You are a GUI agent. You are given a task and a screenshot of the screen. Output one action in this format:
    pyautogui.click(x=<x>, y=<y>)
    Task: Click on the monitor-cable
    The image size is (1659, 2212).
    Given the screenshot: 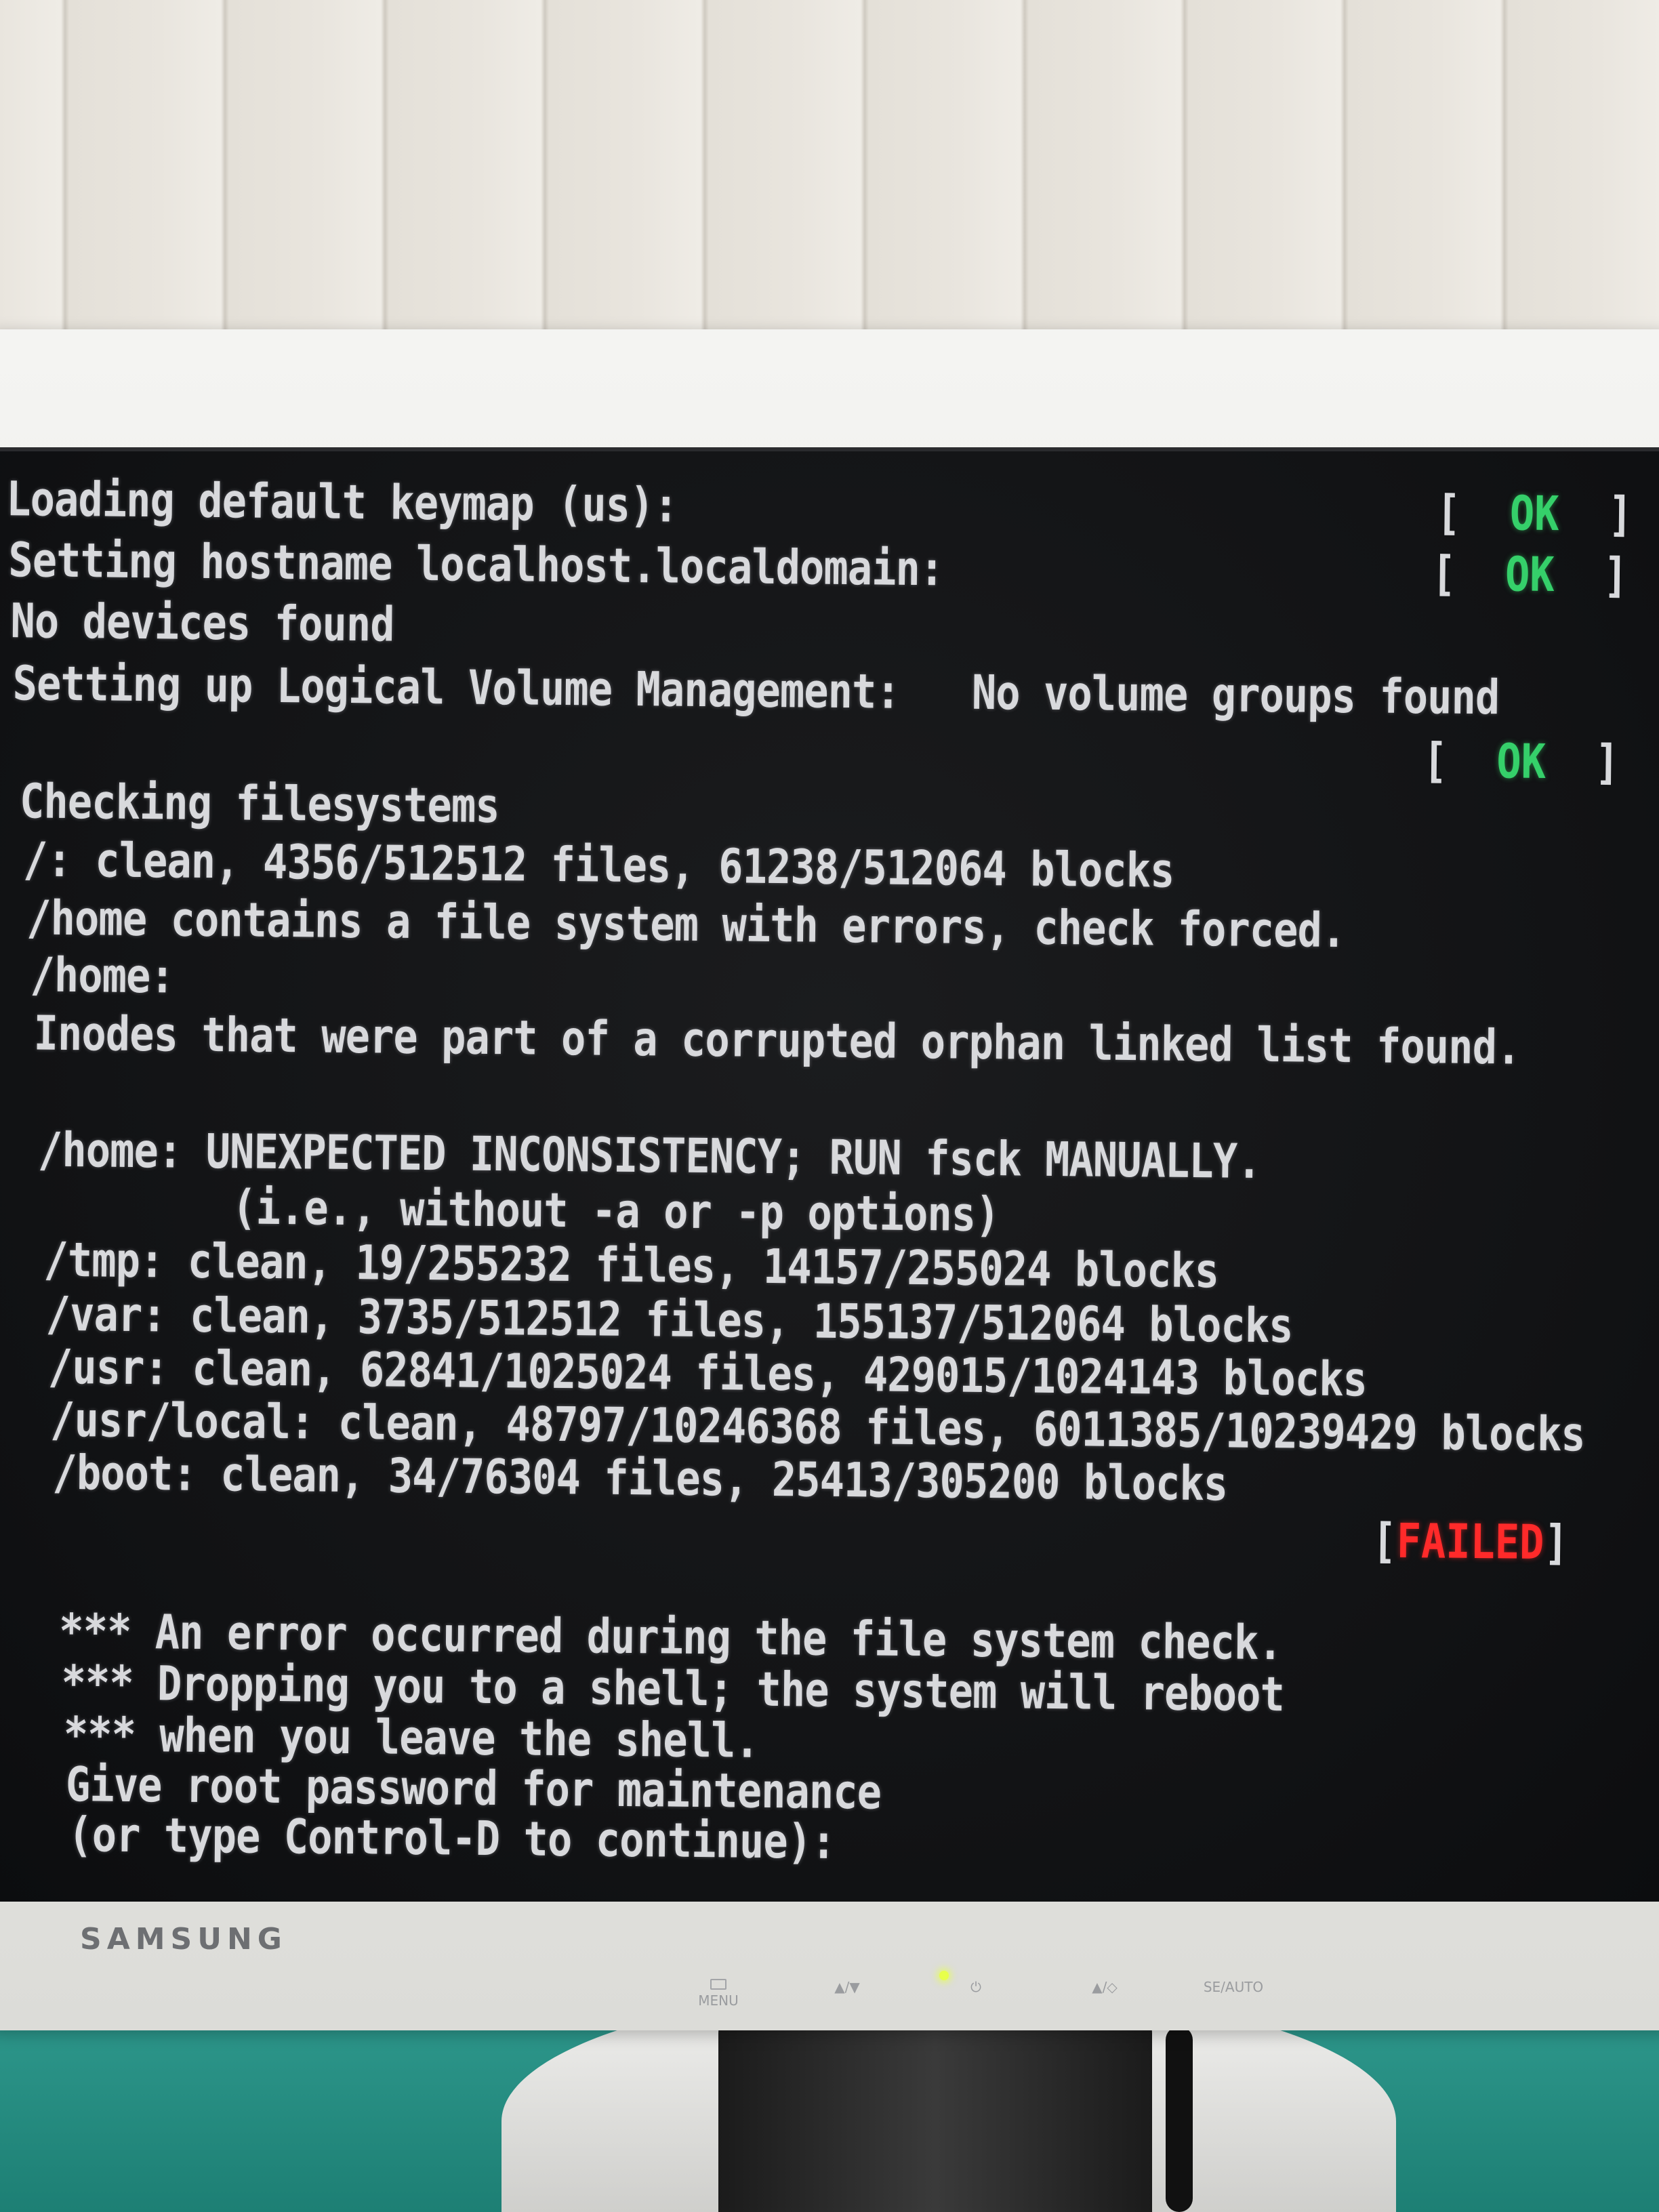 What is the action you would take?
    pyautogui.click(x=1180, y=2119)
    